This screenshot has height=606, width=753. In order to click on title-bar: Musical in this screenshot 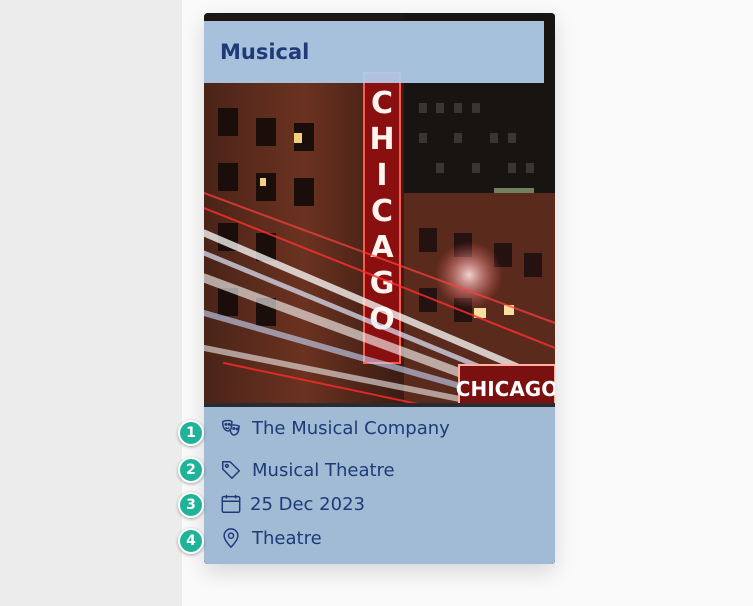, I will do `click(374, 52)`.